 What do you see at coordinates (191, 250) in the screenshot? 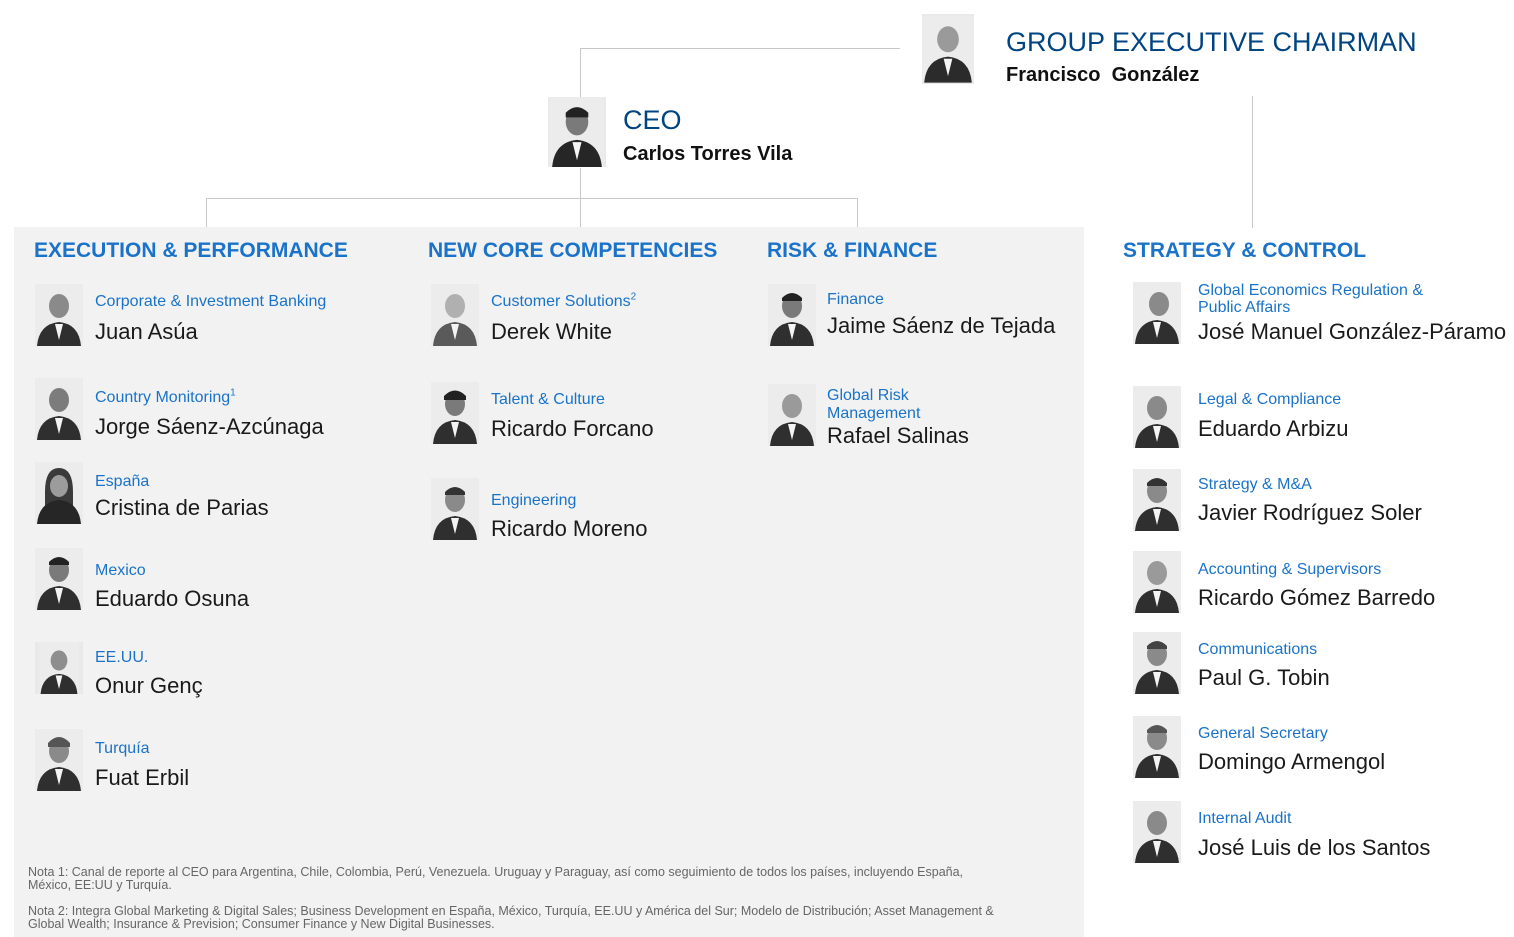
I see `section-title-execution: EXECUTION & PERFORMANCE` at bounding box center [191, 250].